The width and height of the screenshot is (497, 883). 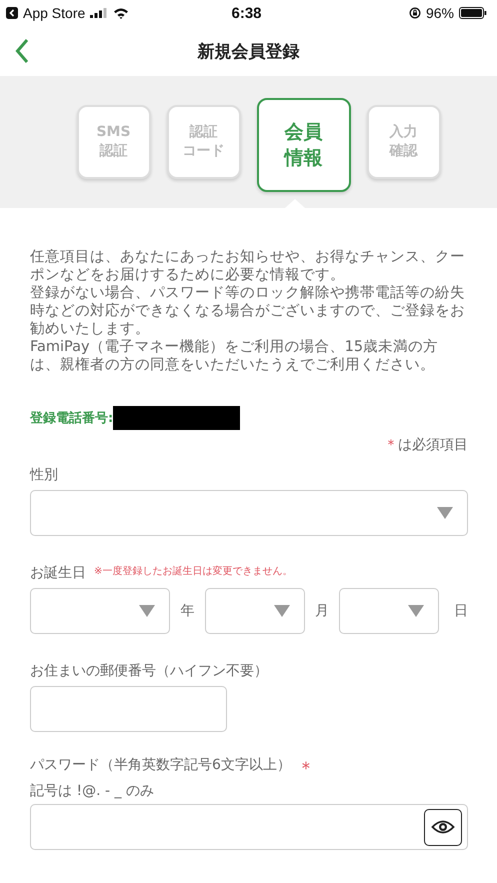 I want to click on field-label: お住まいの郵便番号（ハイフン不要）, so click(x=149, y=671).